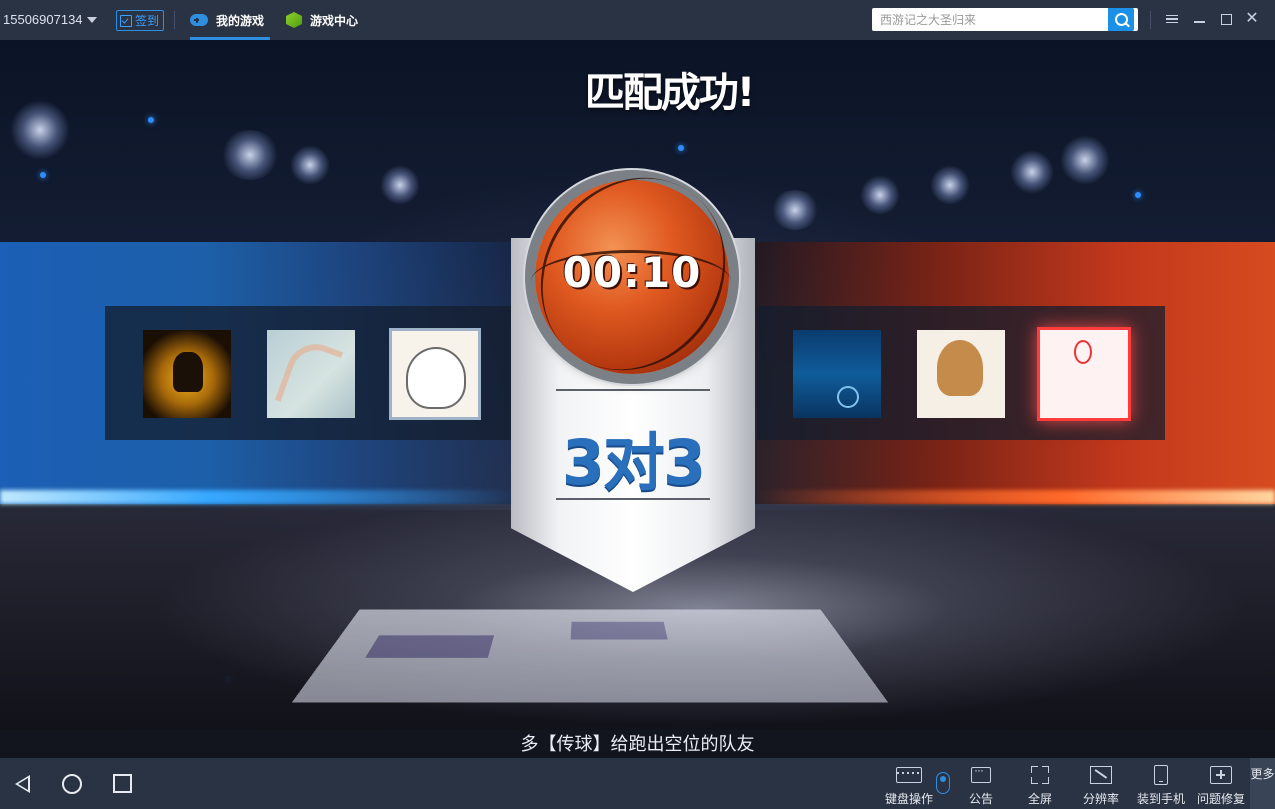  I want to click on search-box, so click(1005, 19).